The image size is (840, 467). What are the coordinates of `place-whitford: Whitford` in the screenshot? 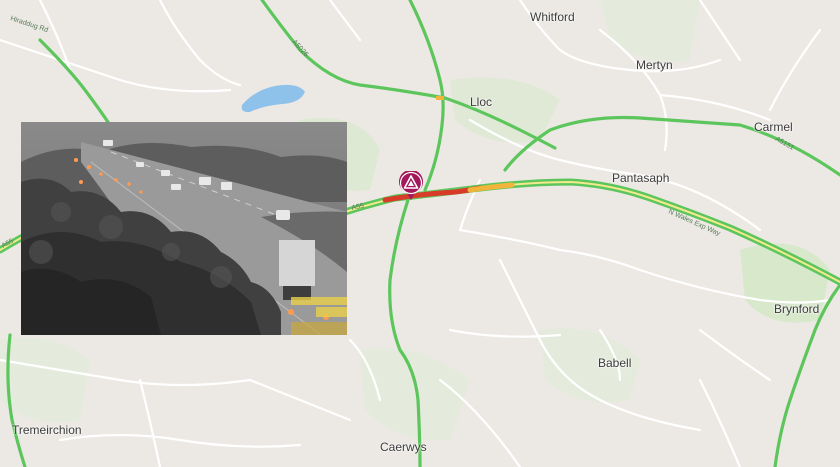 It's located at (552, 17).